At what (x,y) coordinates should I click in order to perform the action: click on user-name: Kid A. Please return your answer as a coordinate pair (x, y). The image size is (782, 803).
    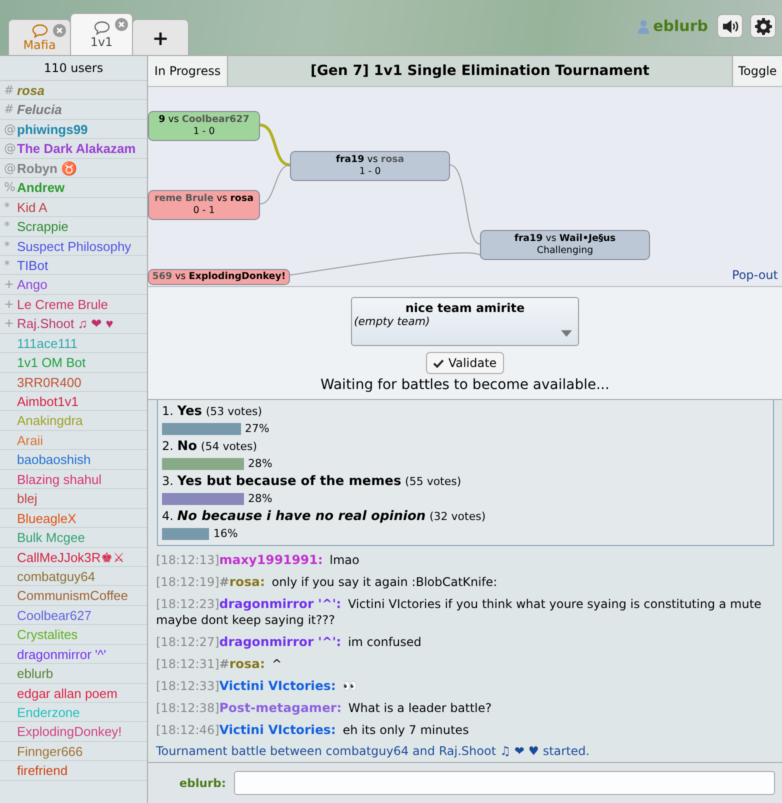
    Looking at the image, I should click on (32, 207).